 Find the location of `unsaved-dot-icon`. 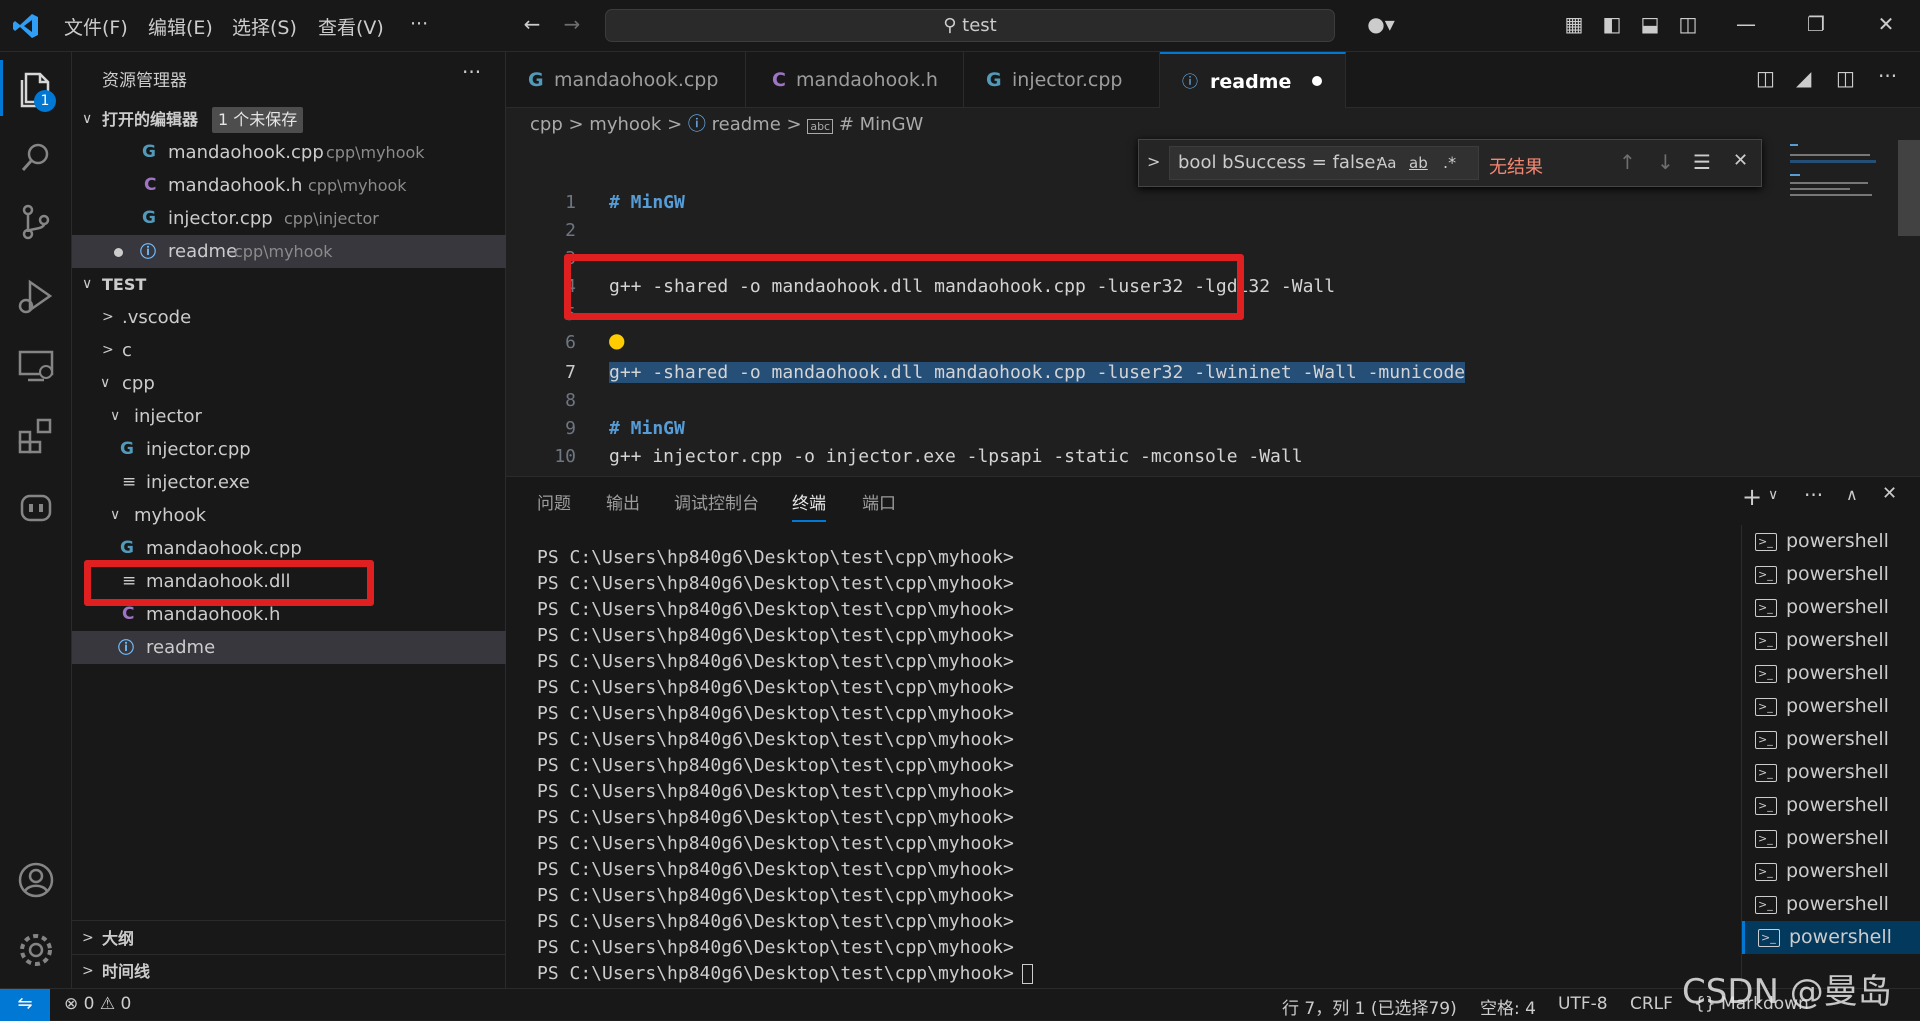

unsaved-dot-icon is located at coordinates (1317, 81).